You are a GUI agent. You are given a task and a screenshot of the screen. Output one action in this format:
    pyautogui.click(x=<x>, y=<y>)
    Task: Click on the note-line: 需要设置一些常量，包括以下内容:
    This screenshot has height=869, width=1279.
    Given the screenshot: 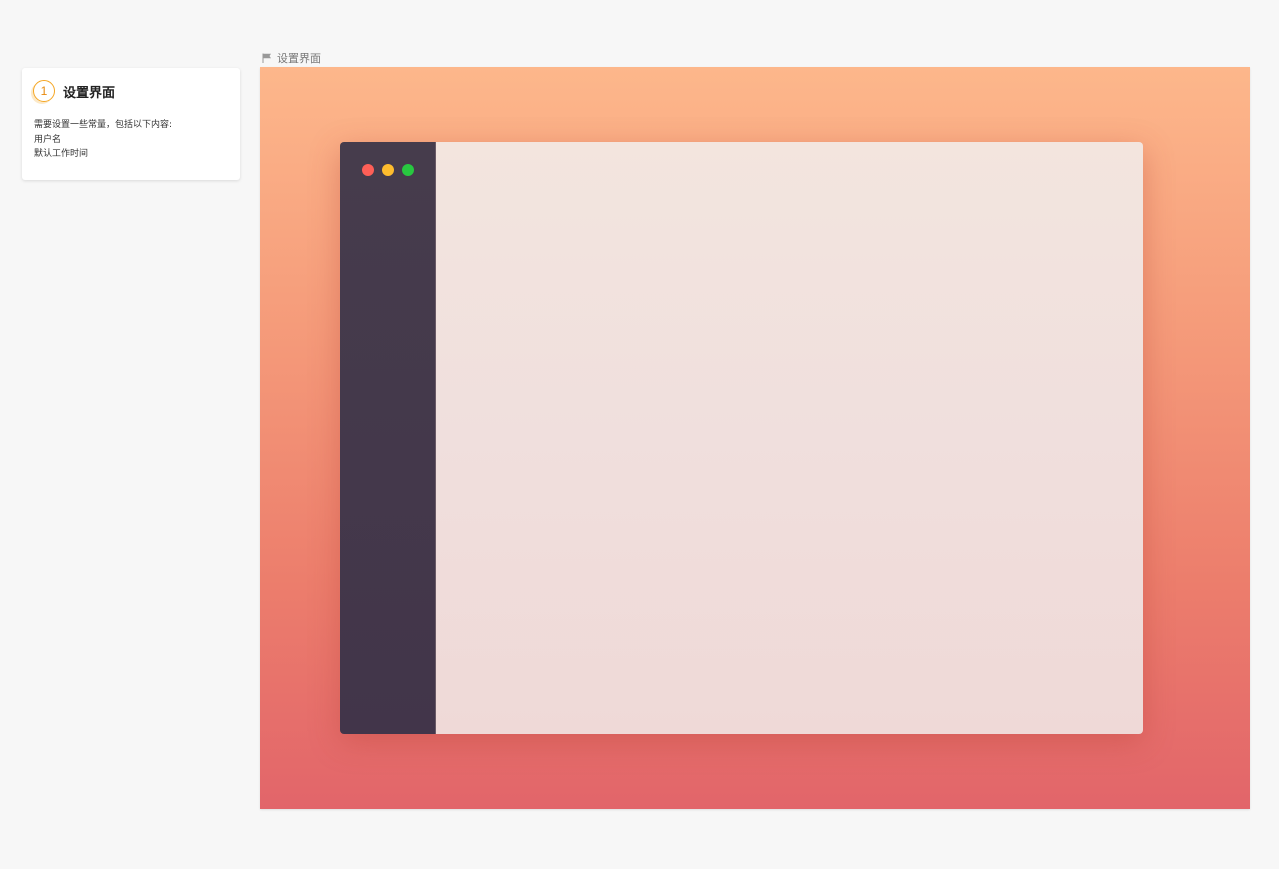 What is the action you would take?
    pyautogui.click(x=103, y=125)
    